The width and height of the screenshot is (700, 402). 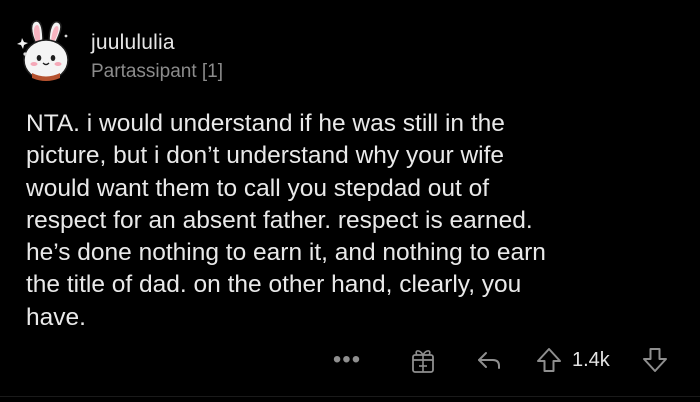 I want to click on vote-score: 1.4k, so click(x=591, y=360).